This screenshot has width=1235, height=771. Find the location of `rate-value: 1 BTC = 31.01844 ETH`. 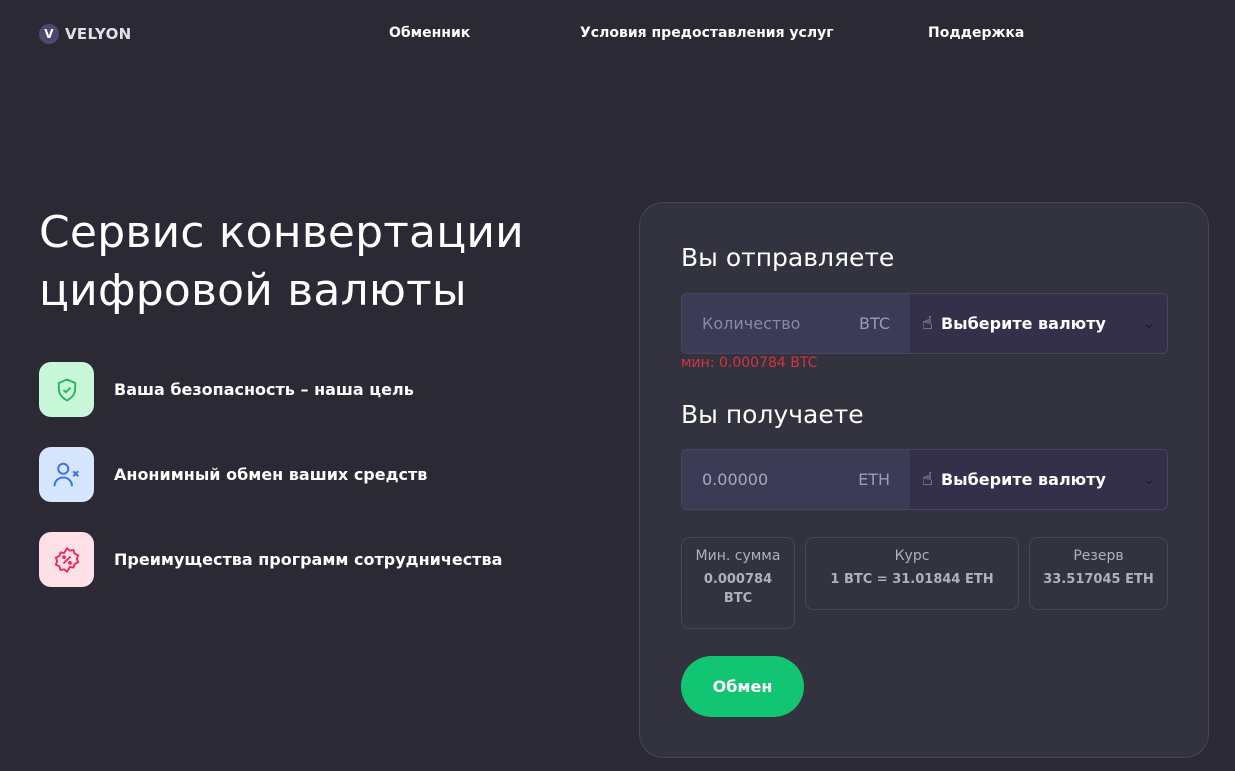

rate-value: 1 BTC = 31.01844 ETH is located at coordinates (912, 579).